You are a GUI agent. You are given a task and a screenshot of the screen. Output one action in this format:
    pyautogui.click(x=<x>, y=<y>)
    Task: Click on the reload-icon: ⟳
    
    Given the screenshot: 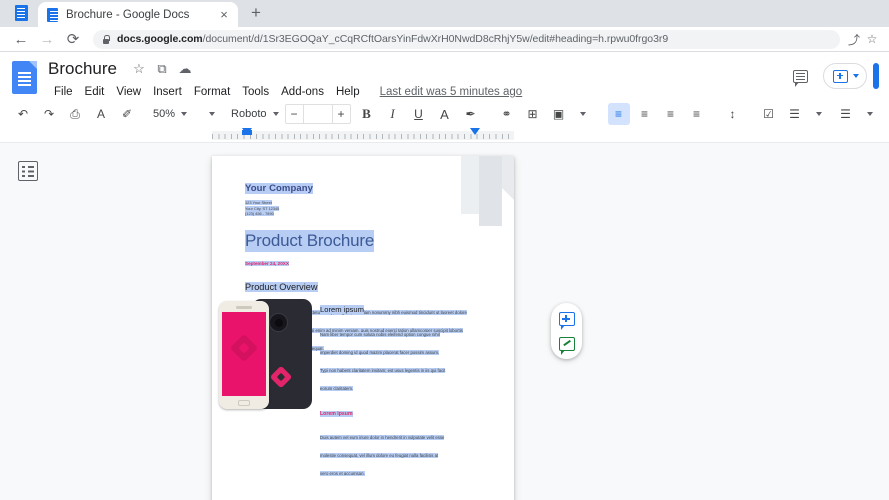 What is the action you would take?
    pyautogui.click(x=73, y=39)
    